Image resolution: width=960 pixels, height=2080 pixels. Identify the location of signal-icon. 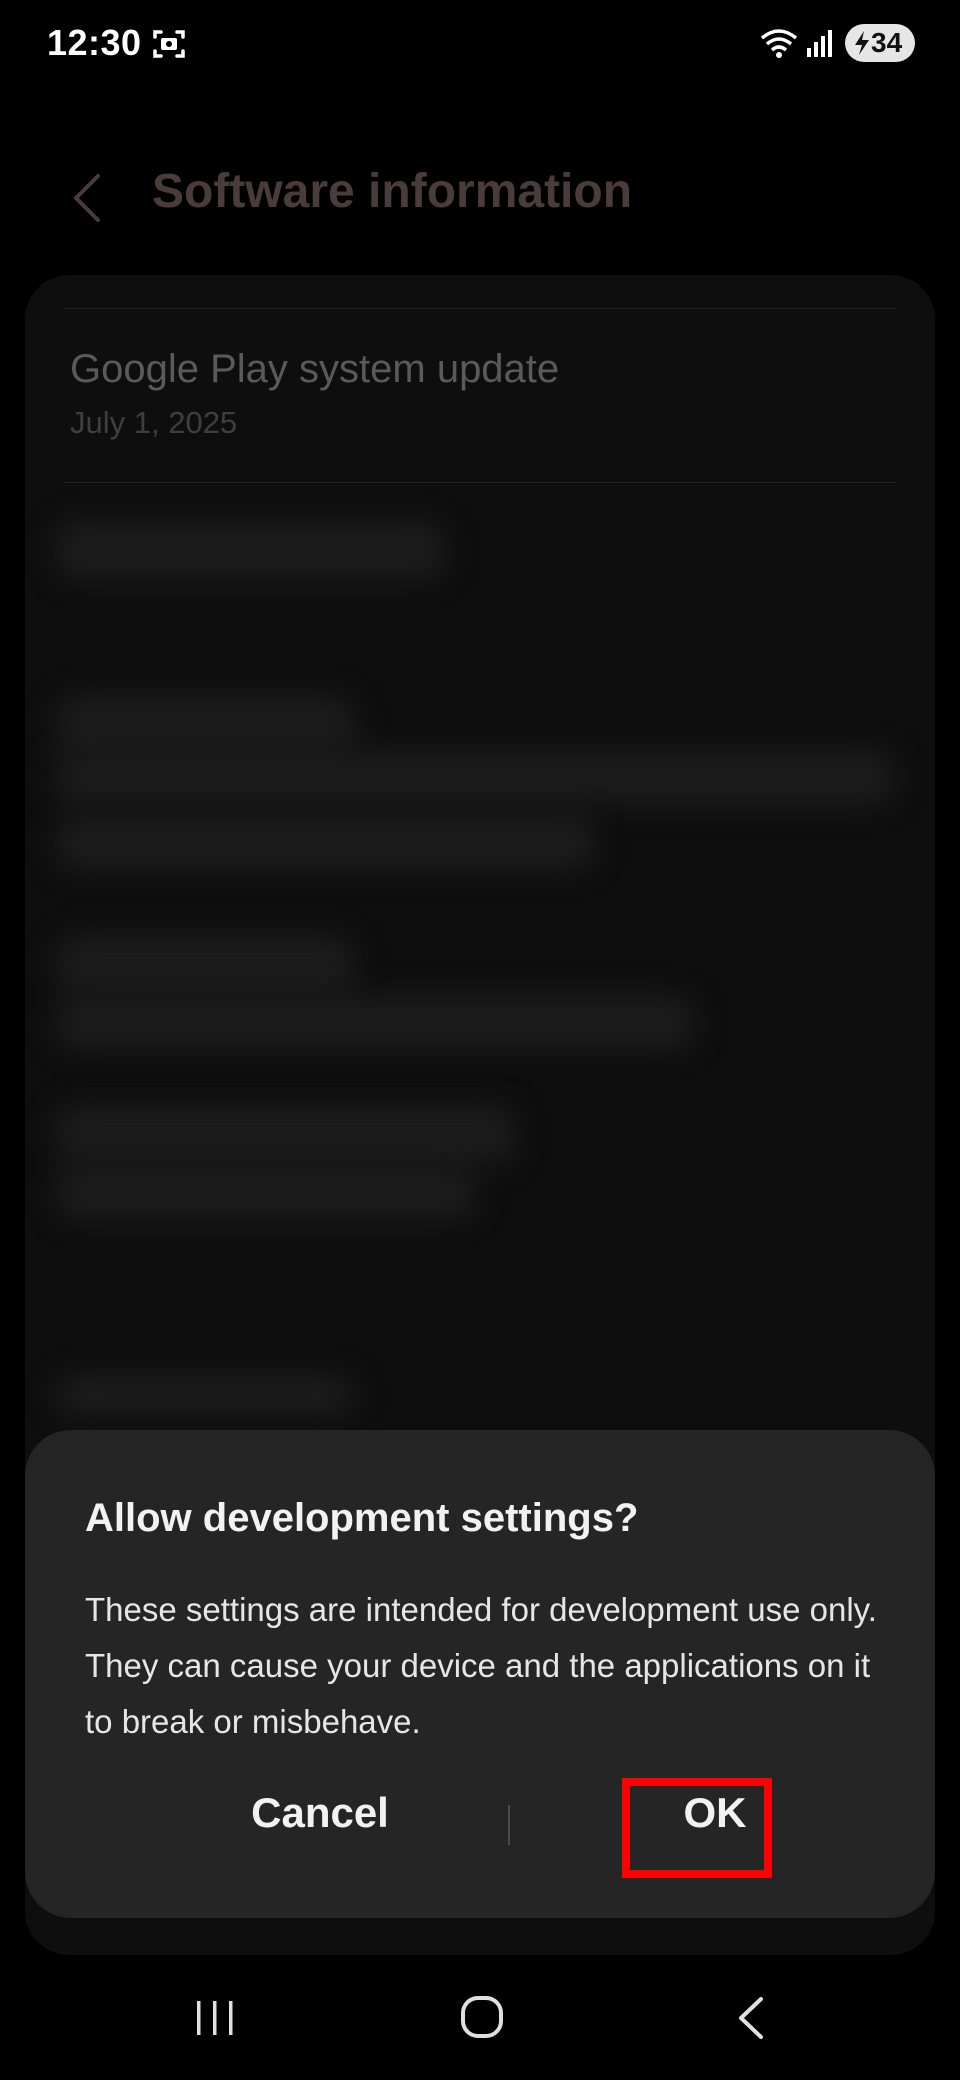
(819, 43).